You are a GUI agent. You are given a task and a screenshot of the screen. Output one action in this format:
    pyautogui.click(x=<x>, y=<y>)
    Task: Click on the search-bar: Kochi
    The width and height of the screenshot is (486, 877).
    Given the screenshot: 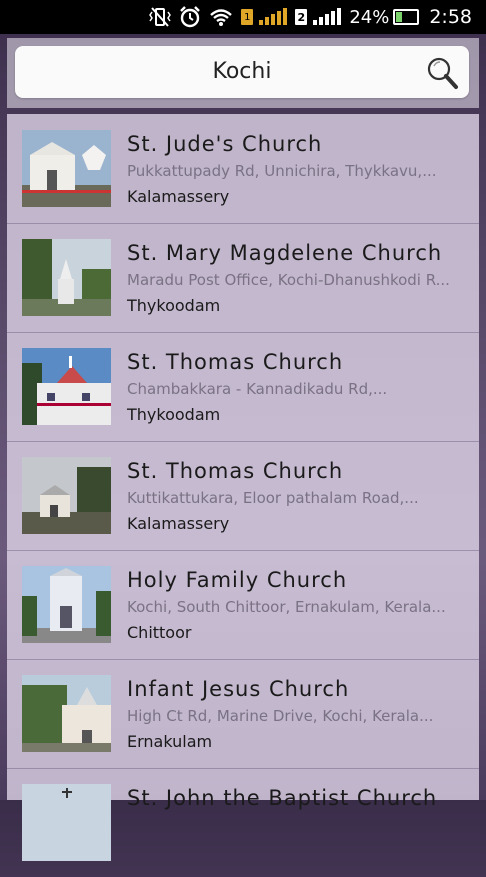 What is the action you would take?
    pyautogui.click(x=243, y=73)
    